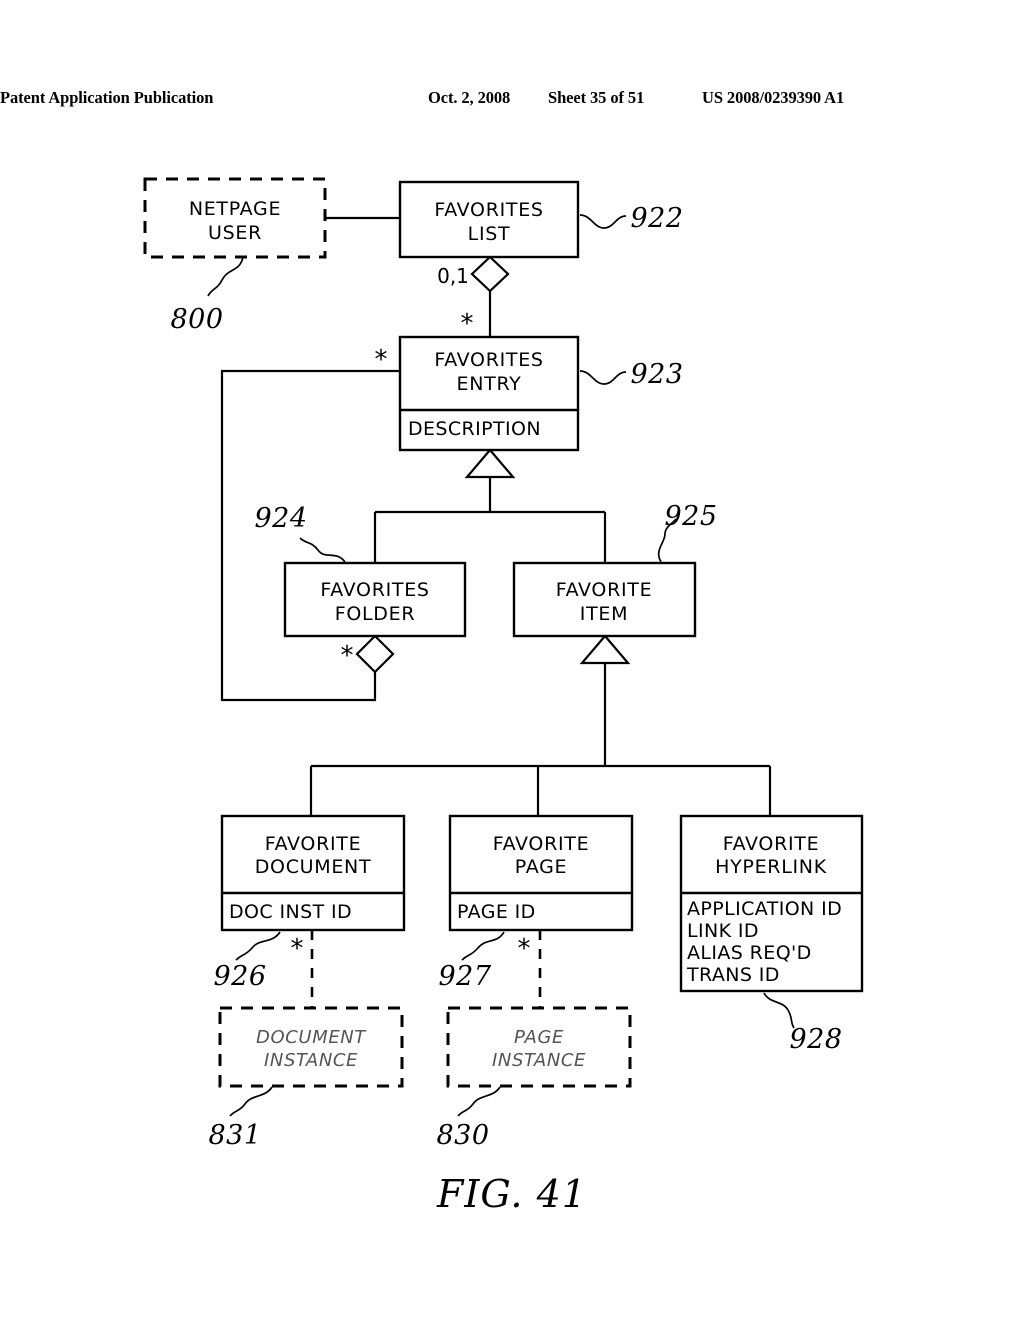 The image size is (1024, 1320). What do you see at coordinates (771, 844) in the screenshot?
I see `favorite-hyperlink-label-line1: FAVORITE` at bounding box center [771, 844].